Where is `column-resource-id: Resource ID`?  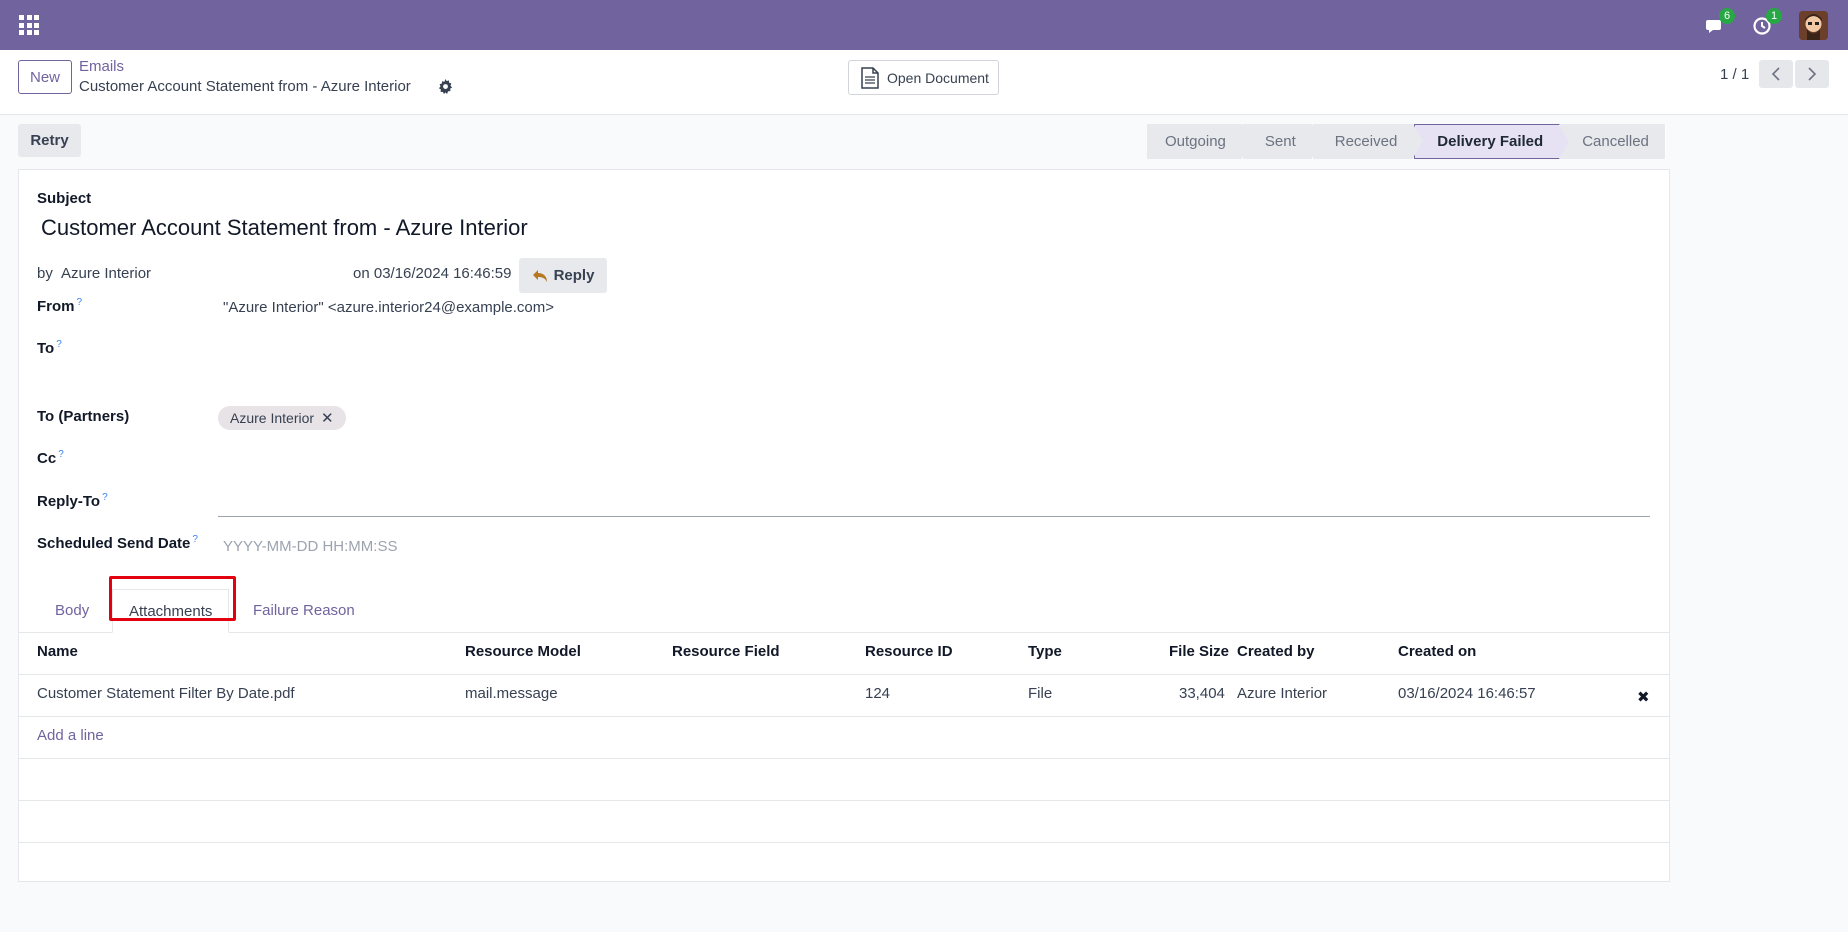
column-resource-id: Resource ID is located at coordinates (909, 651).